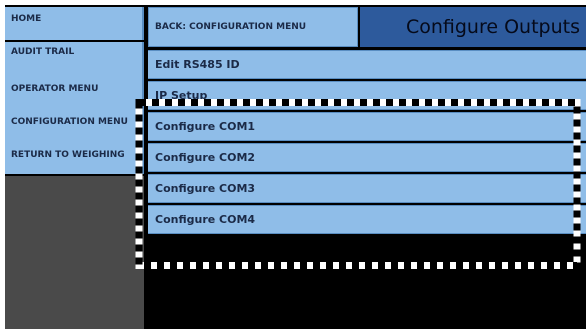  What do you see at coordinates (74, 23) in the screenshot?
I see `sidebar-item-home: HOME` at bounding box center [74, 23].